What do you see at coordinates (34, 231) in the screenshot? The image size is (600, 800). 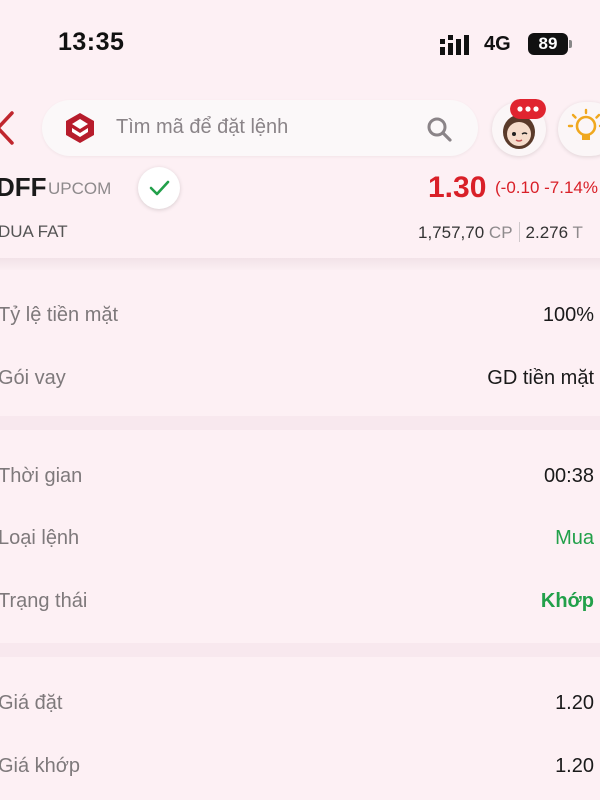 I see `company-name: DUA FAT` at bounding box center [34, 231].